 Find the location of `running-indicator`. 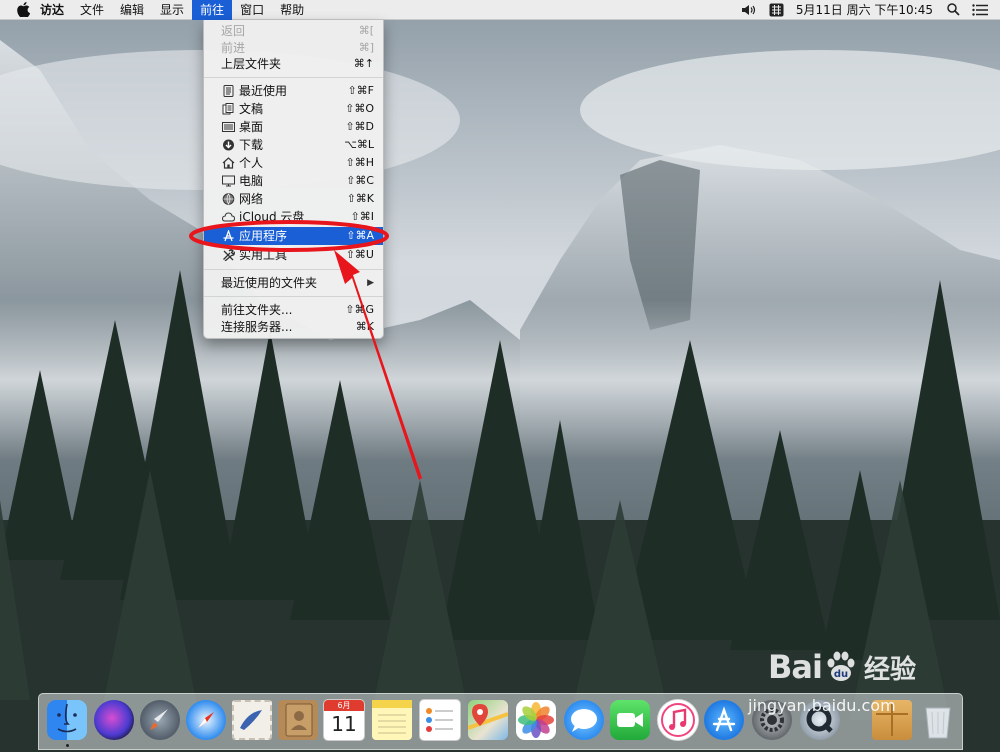

running-indicator is located at coordinates (67, 745).